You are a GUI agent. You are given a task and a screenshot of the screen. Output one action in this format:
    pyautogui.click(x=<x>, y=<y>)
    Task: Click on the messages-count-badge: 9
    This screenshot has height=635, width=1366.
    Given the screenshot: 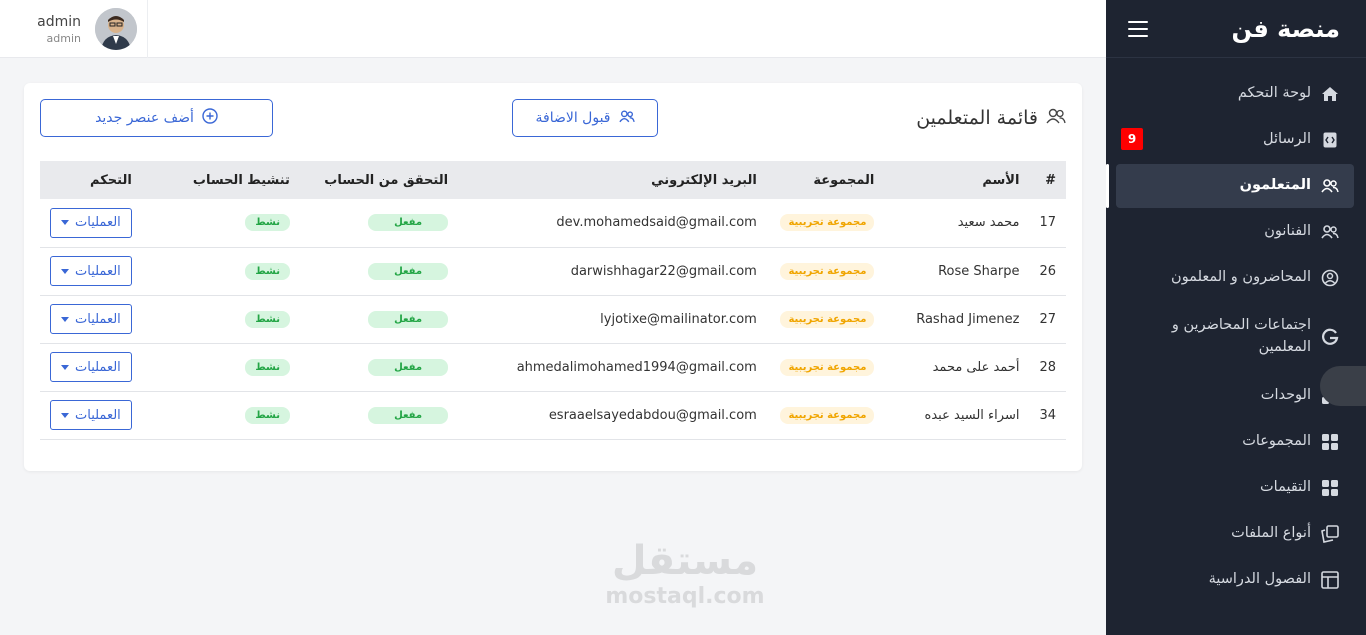 What is the action you would take?
    pyautogui.click(x=1132, y=139)
    